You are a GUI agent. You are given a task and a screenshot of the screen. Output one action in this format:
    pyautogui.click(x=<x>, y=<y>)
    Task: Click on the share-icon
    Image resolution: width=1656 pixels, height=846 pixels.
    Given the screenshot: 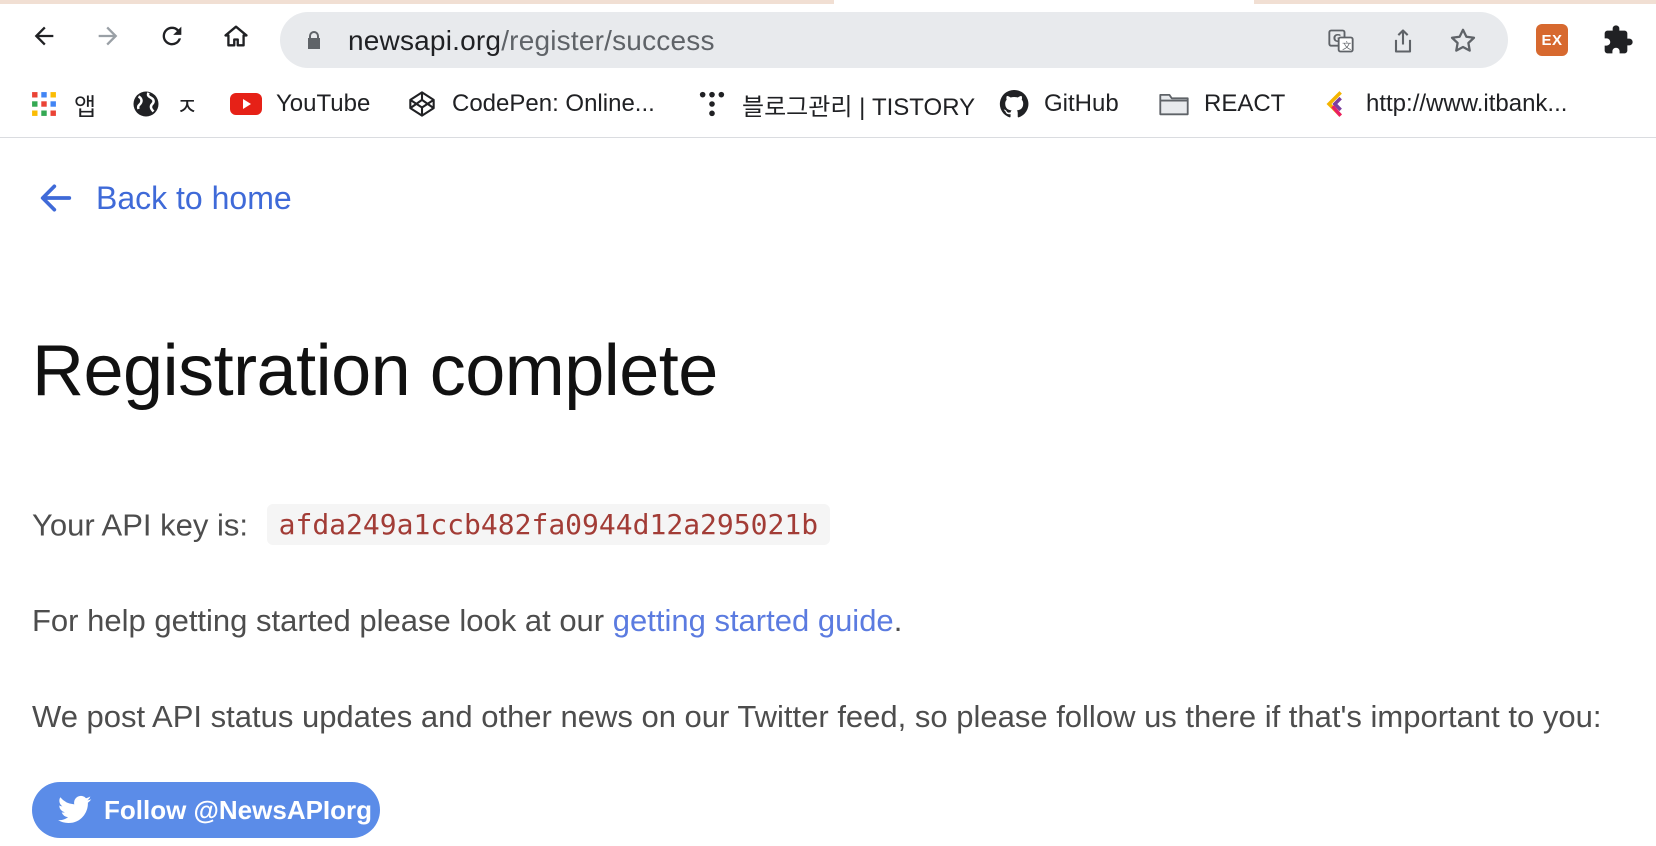 What is the action you would take?
    pyautogui.click(x=1403, y=41)
    